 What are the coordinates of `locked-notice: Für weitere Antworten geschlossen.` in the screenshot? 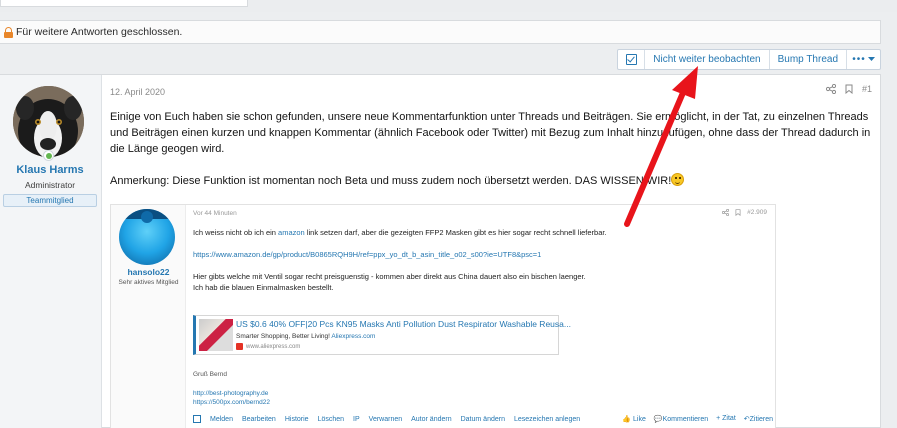 It's located at (440, 32).